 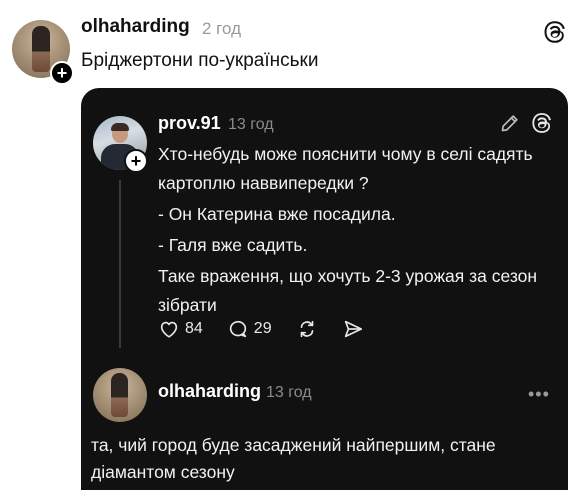 I want to click on send-icon, so click(x=353, y=329).